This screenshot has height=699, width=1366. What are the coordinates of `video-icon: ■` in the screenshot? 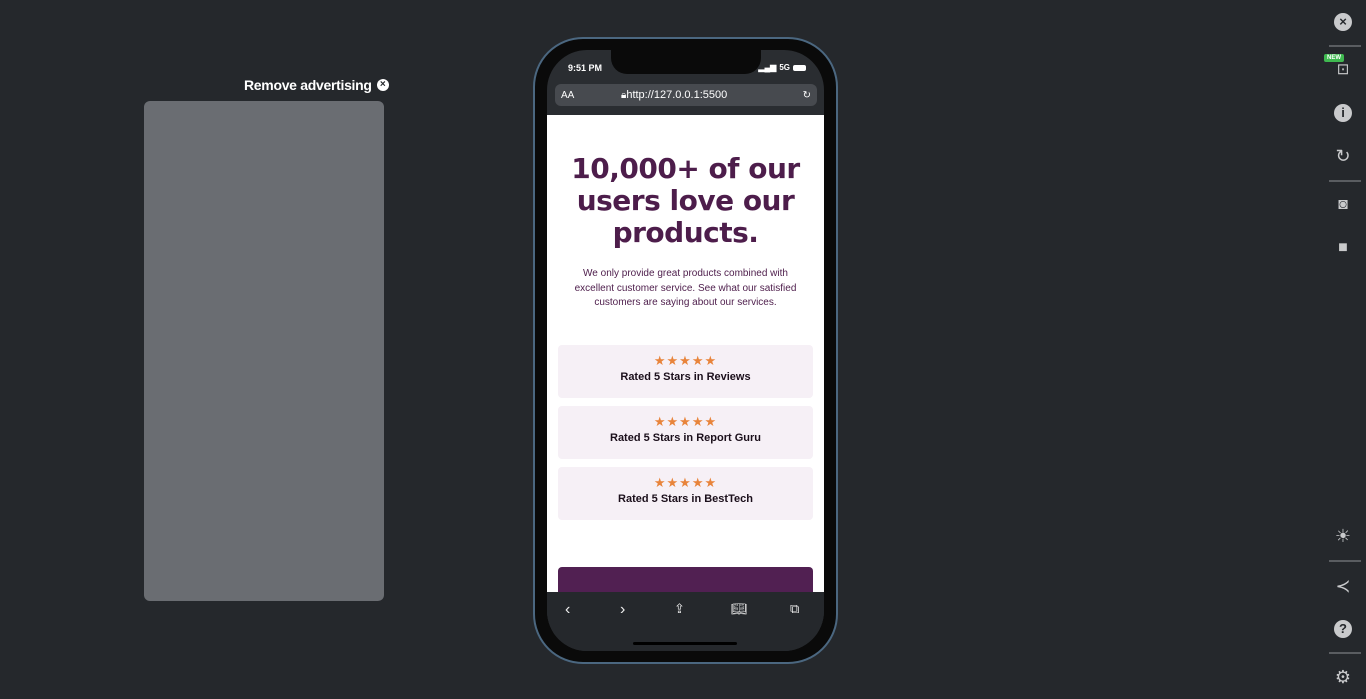 It's located at (1343, 248).